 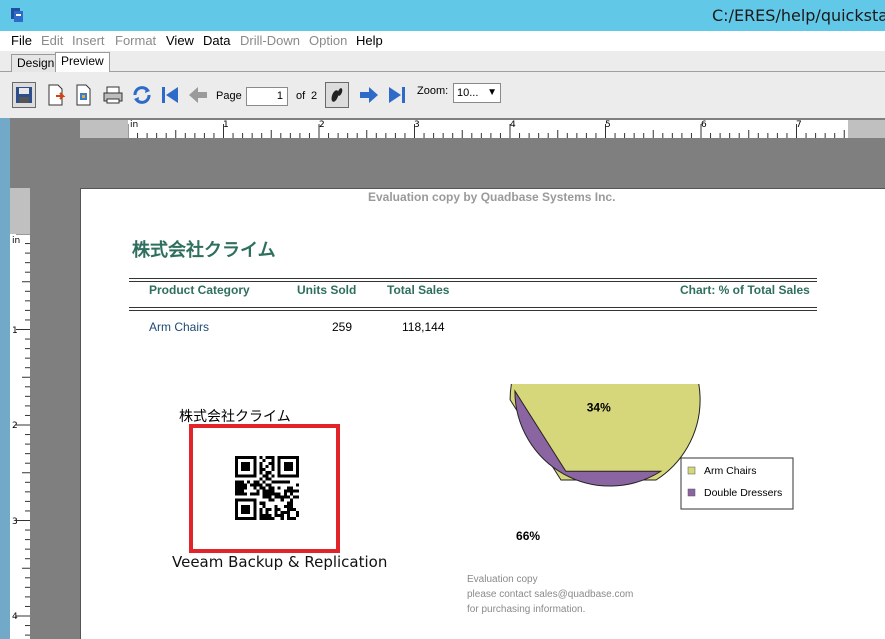 What do you see at coordinates (17, 15) in the screenshot?
I see `app-icon` at bounding box center [17, 15].